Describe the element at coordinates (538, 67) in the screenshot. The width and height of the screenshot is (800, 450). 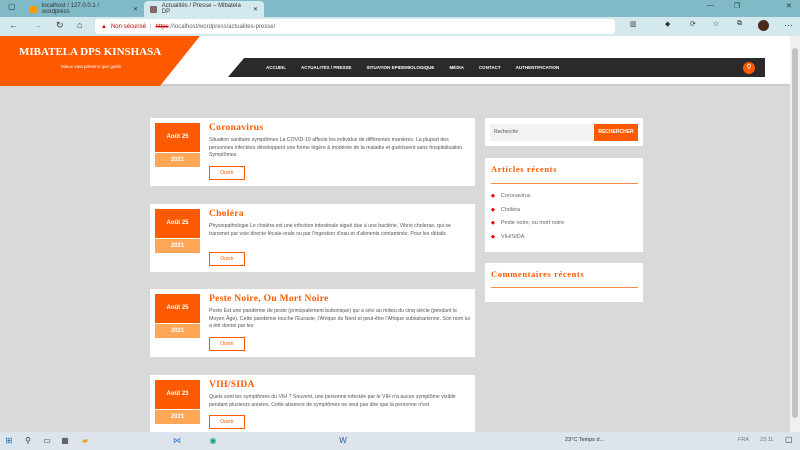
I see `menu-item-authentification: AUTHENTIFICATION` at that location.